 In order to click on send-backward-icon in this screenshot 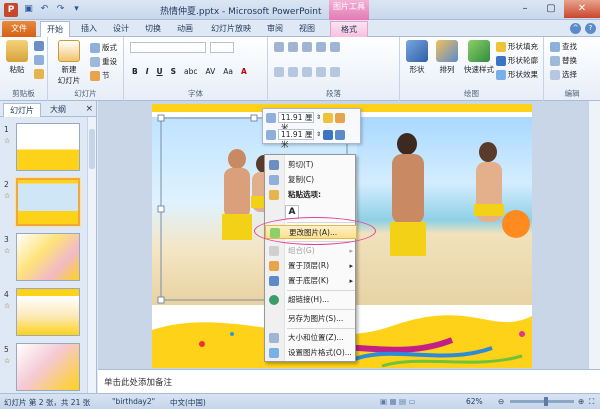, I will do `click(340, 134)`.